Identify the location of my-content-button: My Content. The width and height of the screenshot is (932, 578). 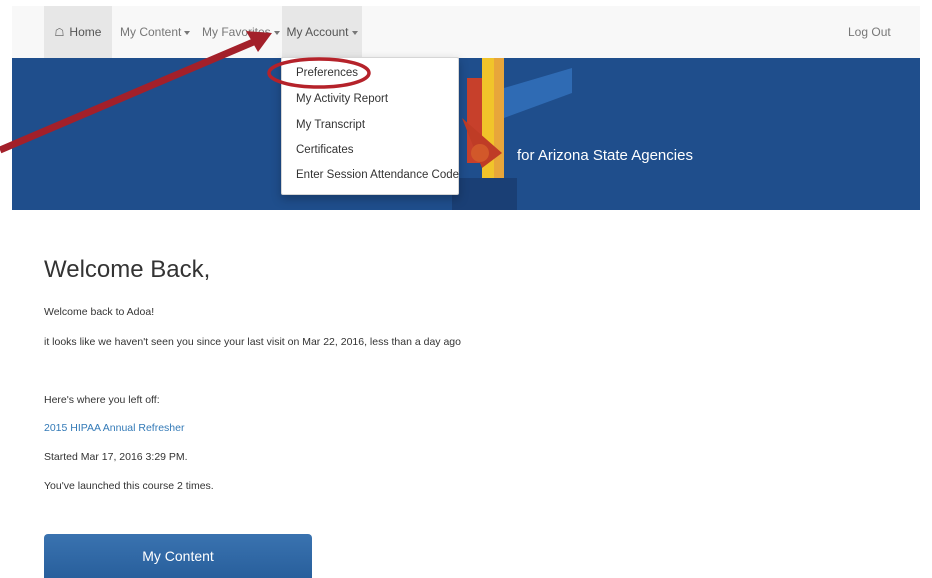
(178, 556).